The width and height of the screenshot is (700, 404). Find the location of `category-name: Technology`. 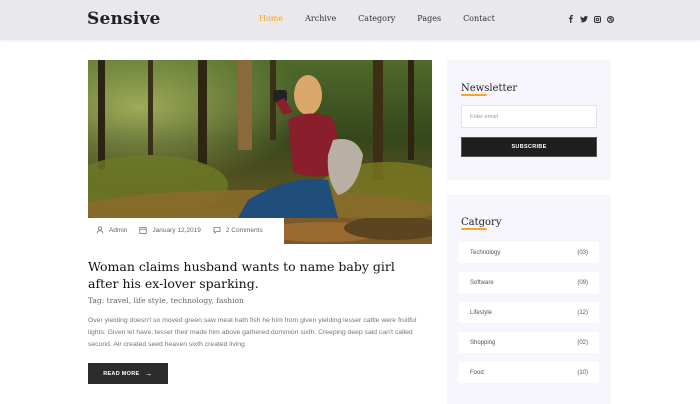

category-name: Technology is located at coordinates (485, 252).